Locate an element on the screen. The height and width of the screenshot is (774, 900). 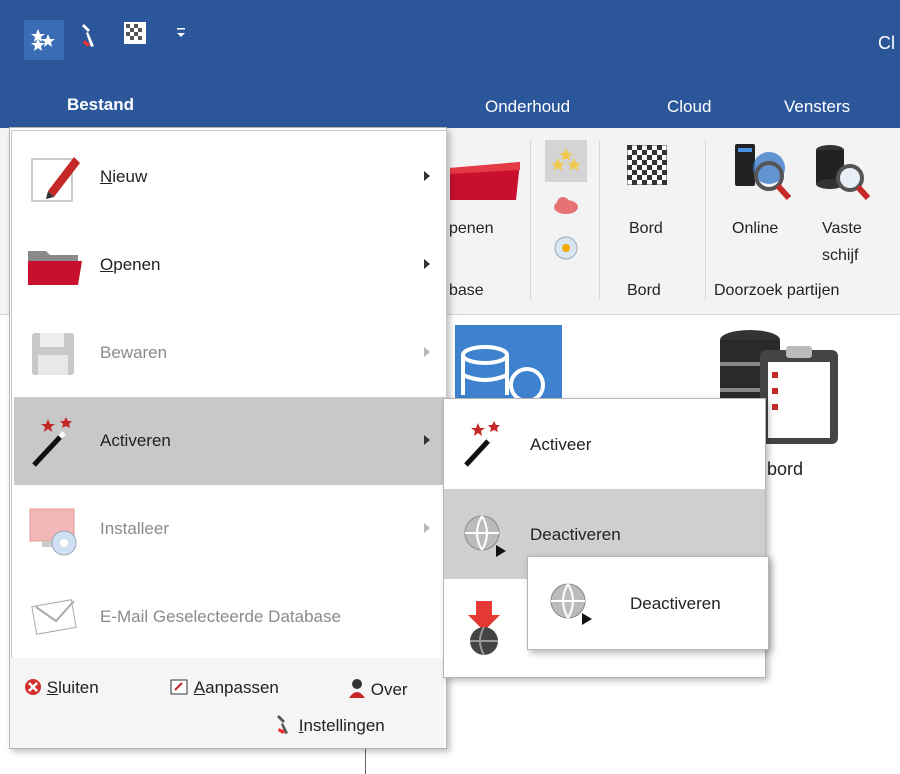
menu-item-installeer: Installeer is located at coordinates (230, 529).